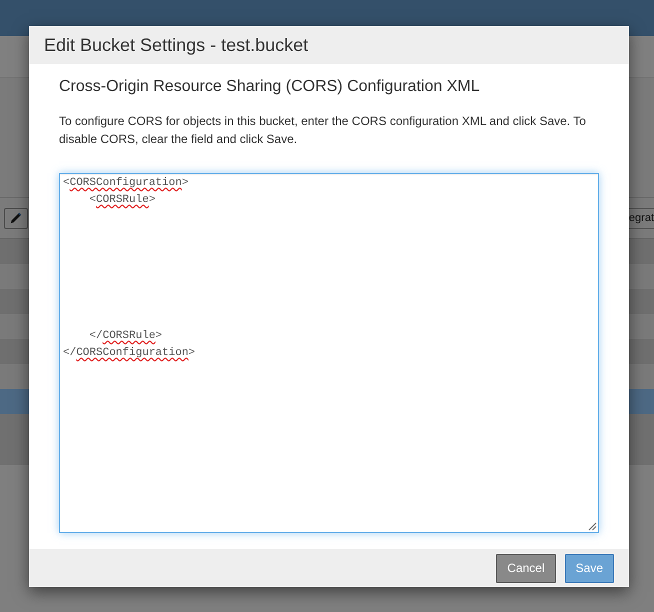  I want to click on section-heading: Cross-Origin Resource Sharing (CORS) Configuration XML, so click(269, 87).